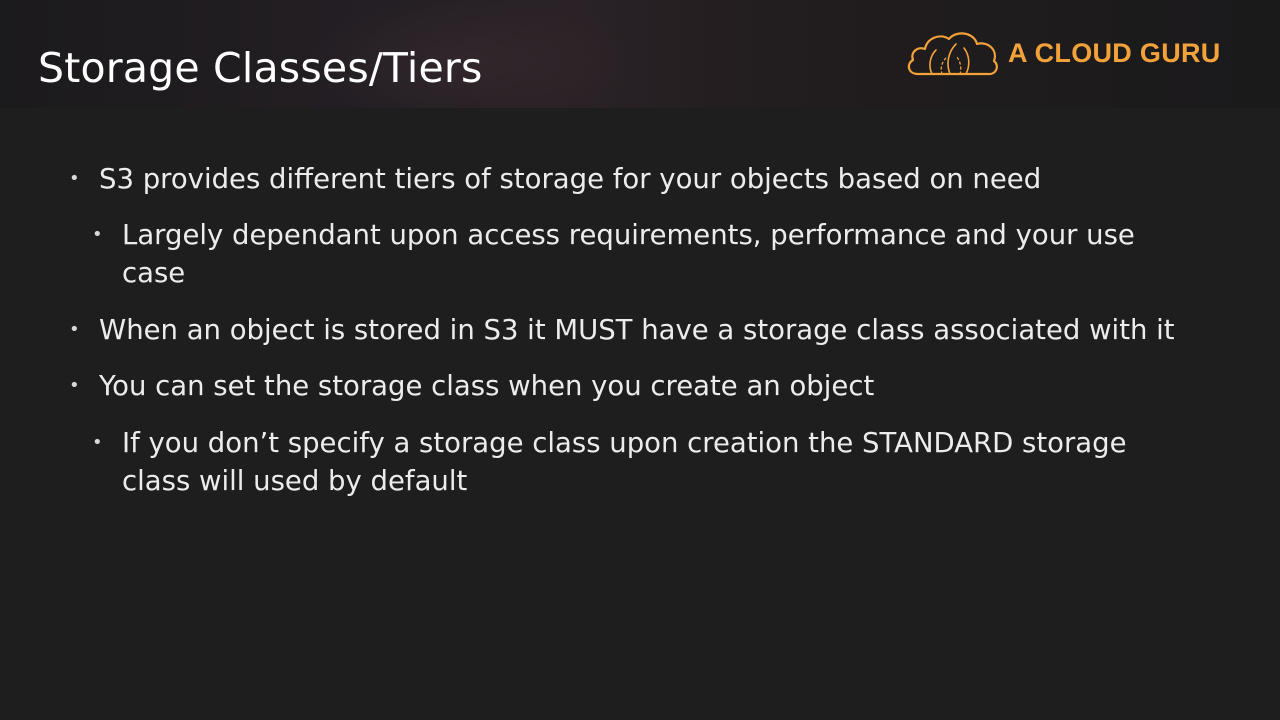 The height and width of the screenshot is (720, 1280). I want to click on bullet-text-continued: class will used by default, so click(295, 481).